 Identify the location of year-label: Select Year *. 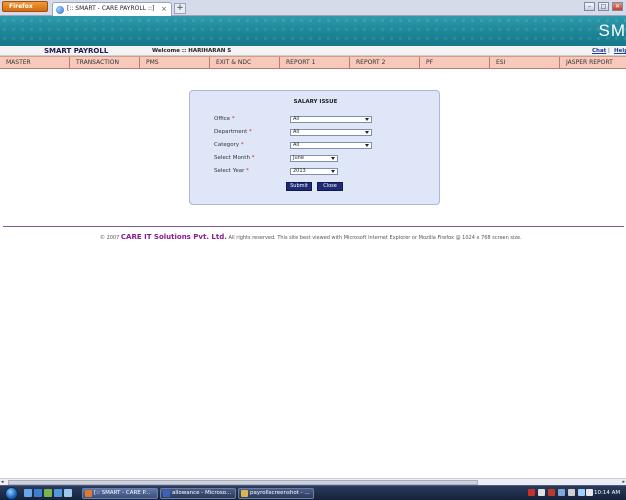
(231, 171).